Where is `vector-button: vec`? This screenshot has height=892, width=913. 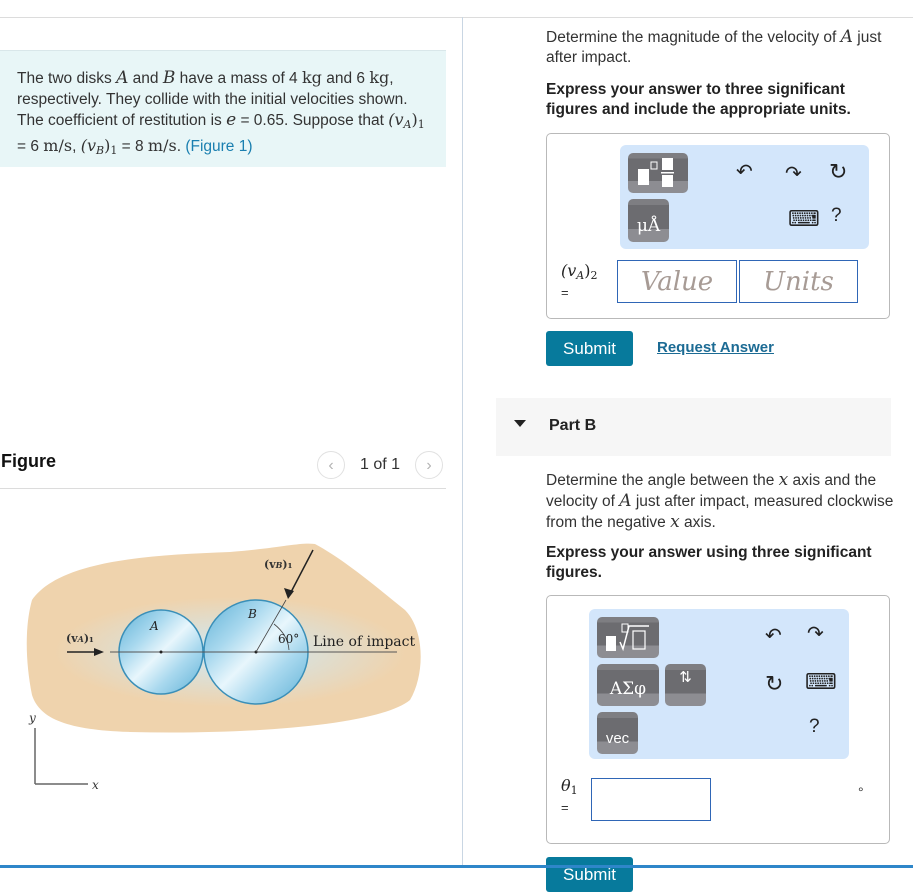
vector-button: vec is located at coordinates (617, 733).